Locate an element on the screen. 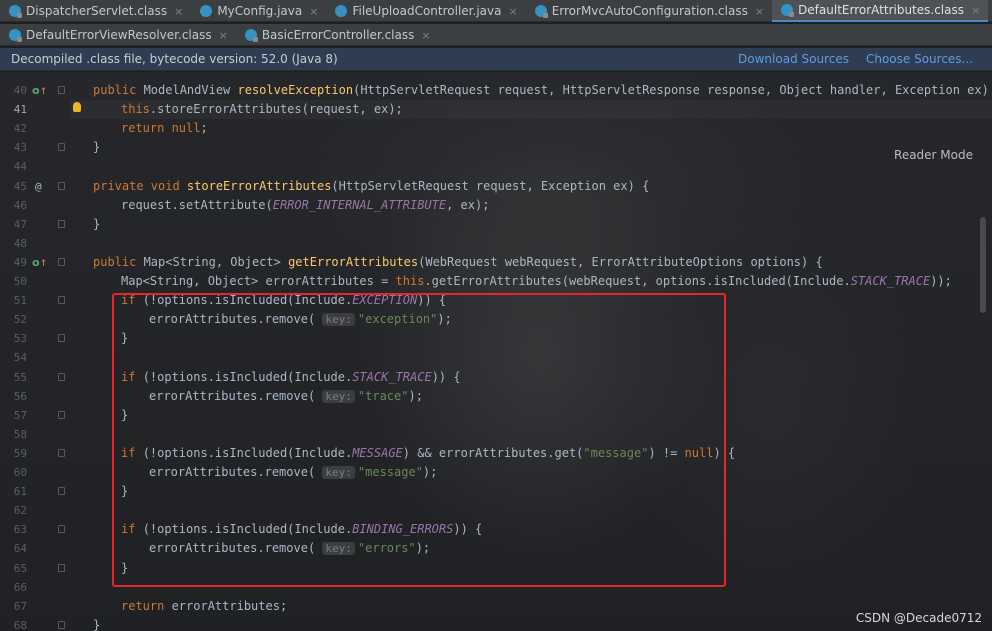  code-text: return errorAttributes; is located at coordinates (204, 606).